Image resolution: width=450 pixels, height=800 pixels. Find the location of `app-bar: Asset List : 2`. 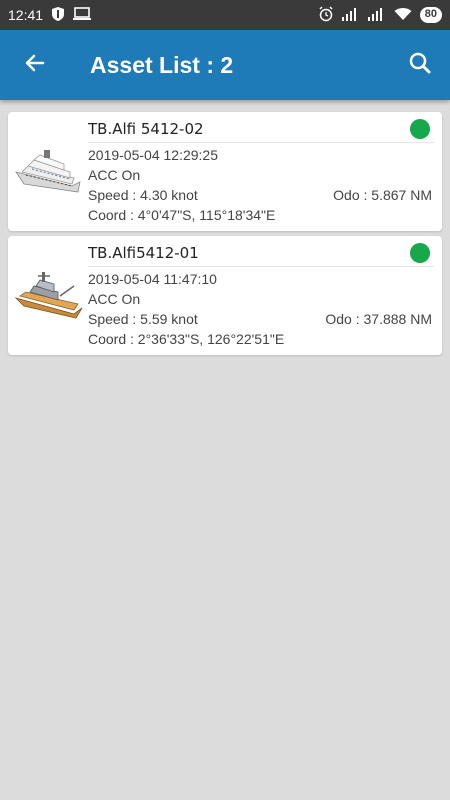

app-bar: Asset List : 2 is located at coordinates (225, 65).